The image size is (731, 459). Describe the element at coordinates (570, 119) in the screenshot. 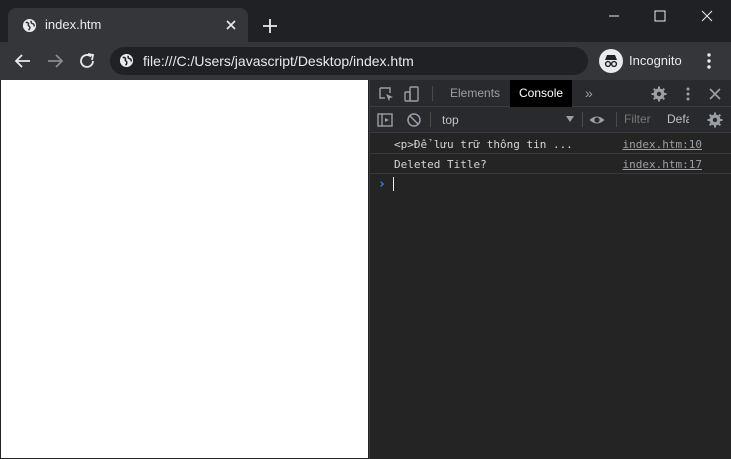

I see `chevron-down-icon` at that location.